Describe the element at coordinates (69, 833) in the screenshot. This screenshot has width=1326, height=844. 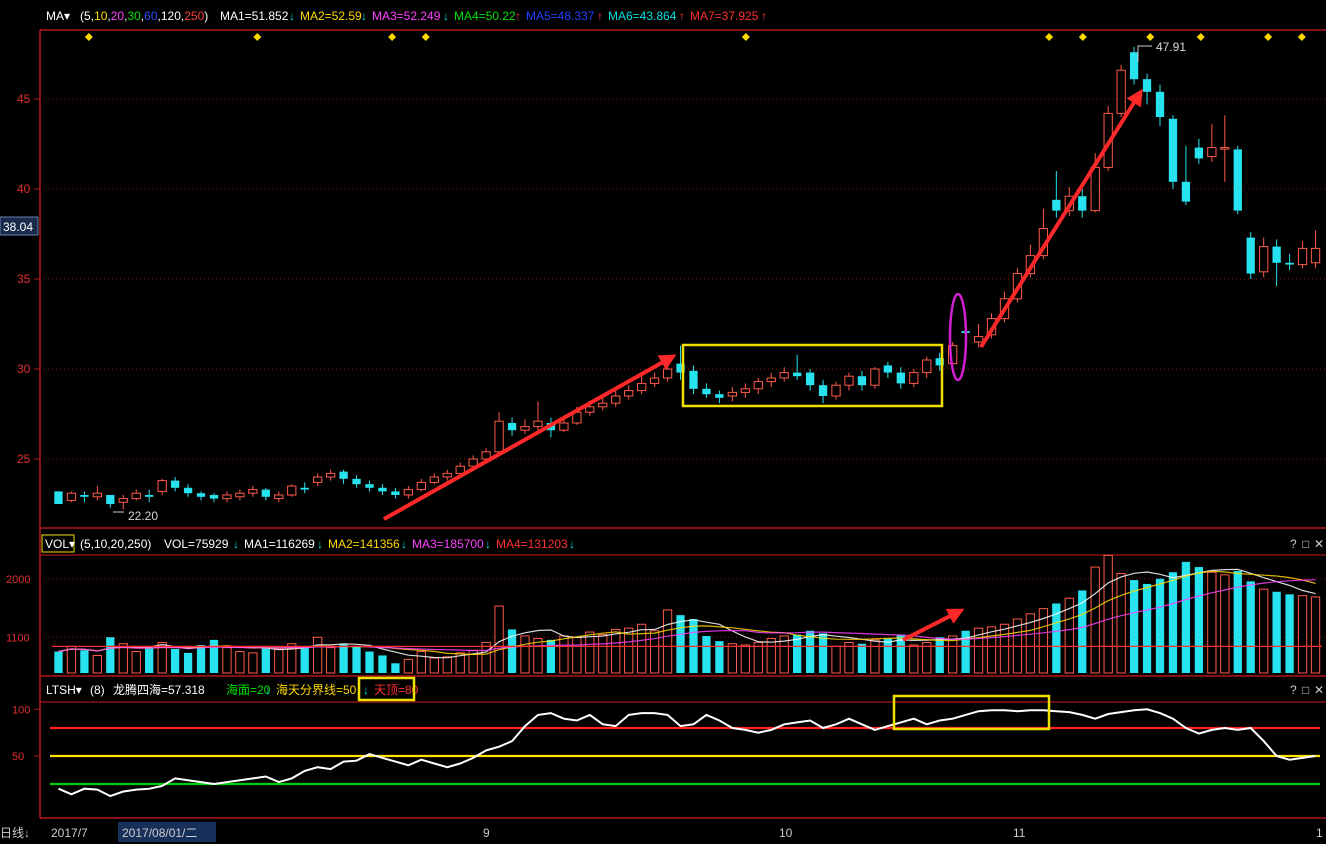
I see `month-start-label: 2017/7` at that location.